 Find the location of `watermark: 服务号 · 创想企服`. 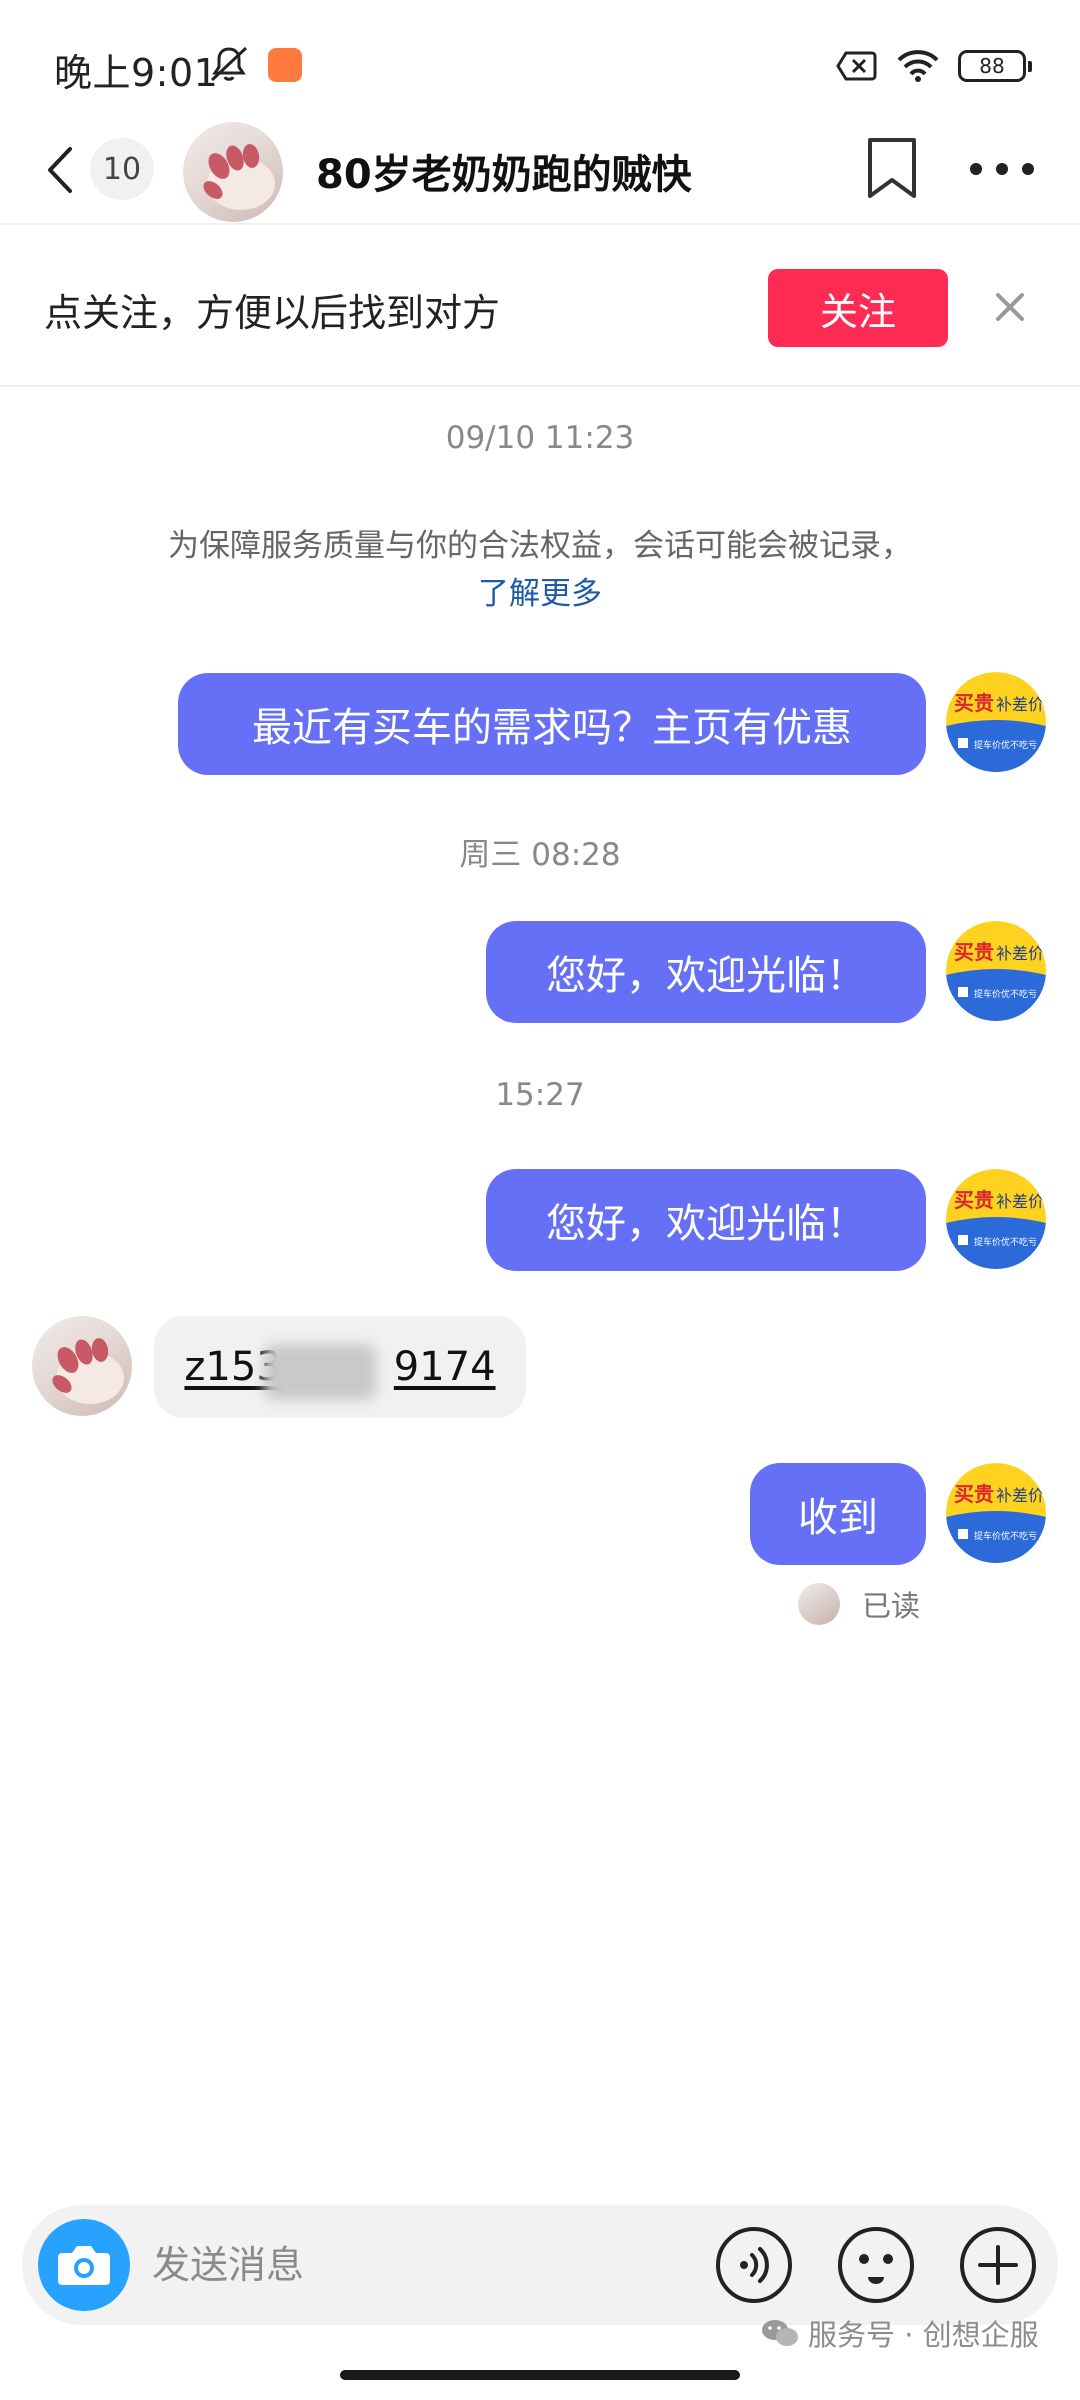

watermark: 服务号 · 创想企服 is located at coordinates (899, 2333).